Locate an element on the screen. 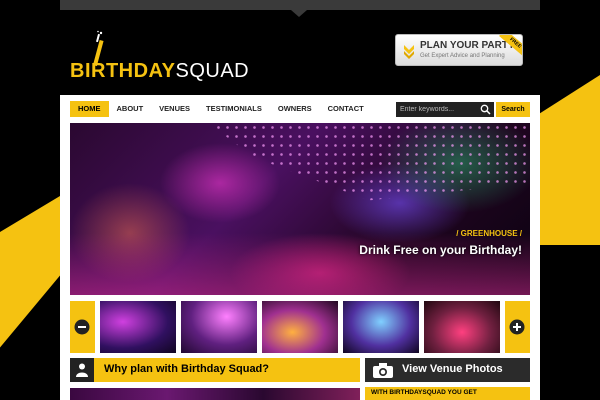 The height and width of the screenshot is (400, 600). hero-headline: Drink Free on your Birthday! is located at coordinates (440, 250).